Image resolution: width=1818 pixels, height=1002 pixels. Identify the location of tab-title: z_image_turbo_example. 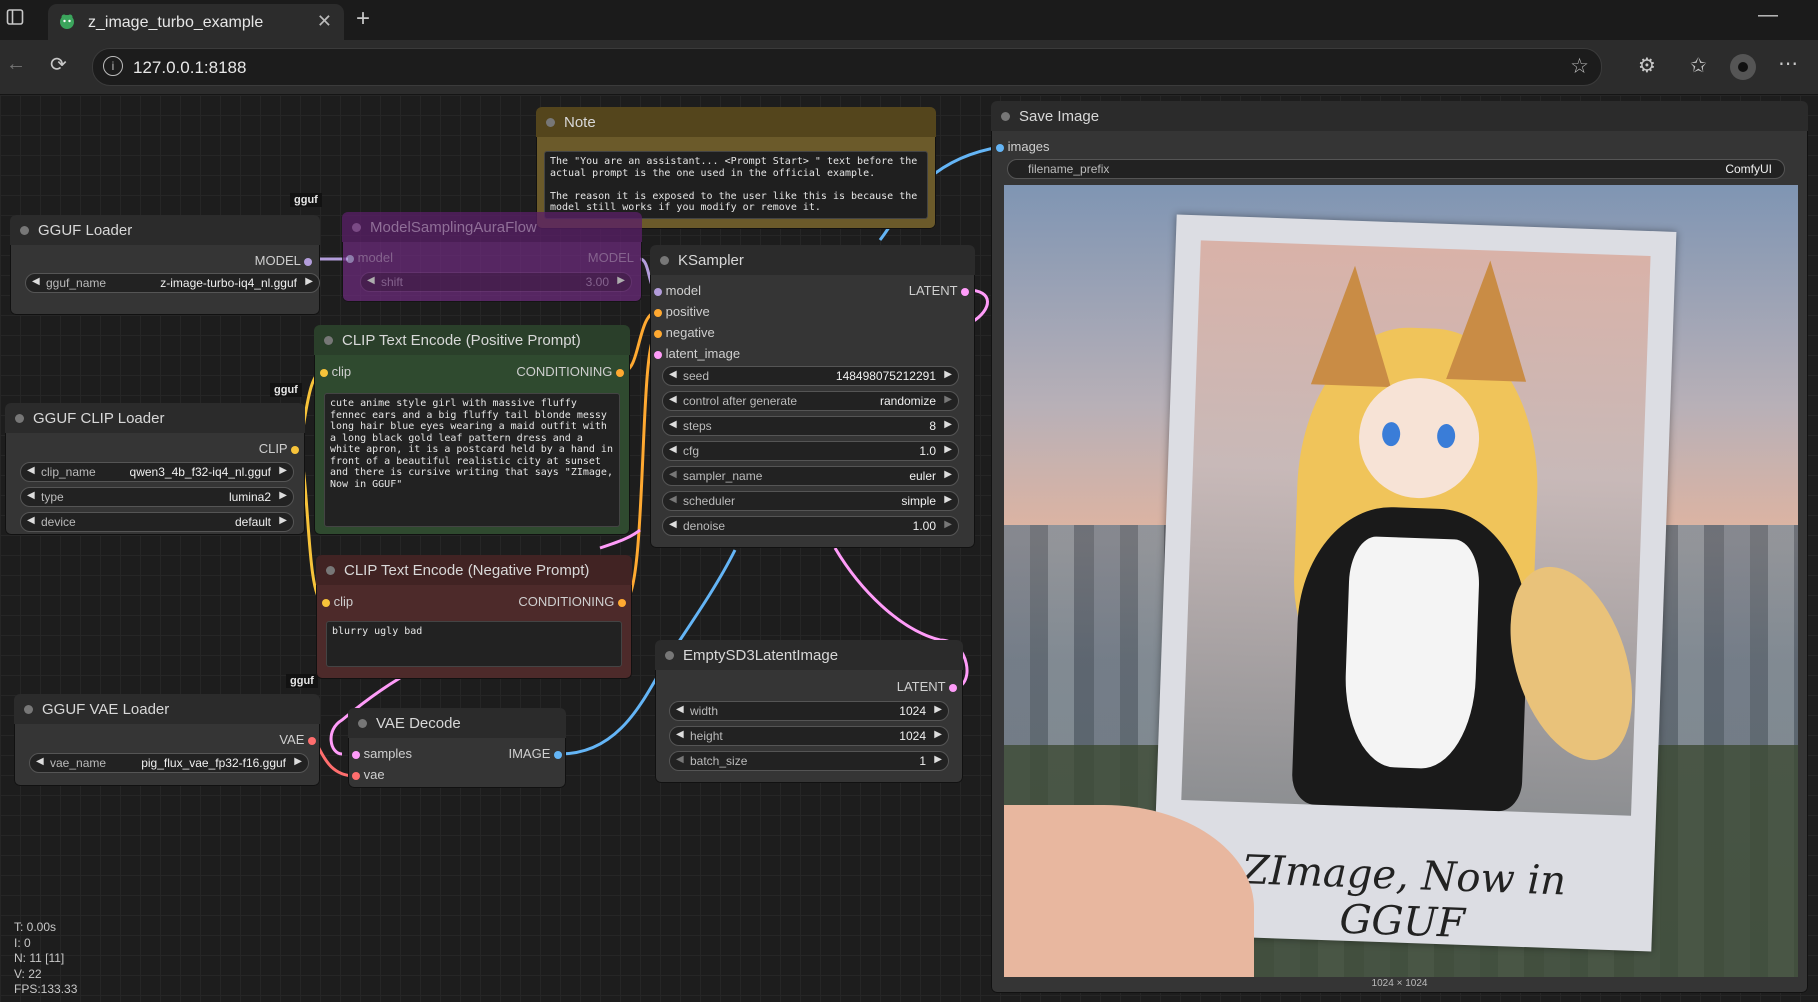
(176, 22).